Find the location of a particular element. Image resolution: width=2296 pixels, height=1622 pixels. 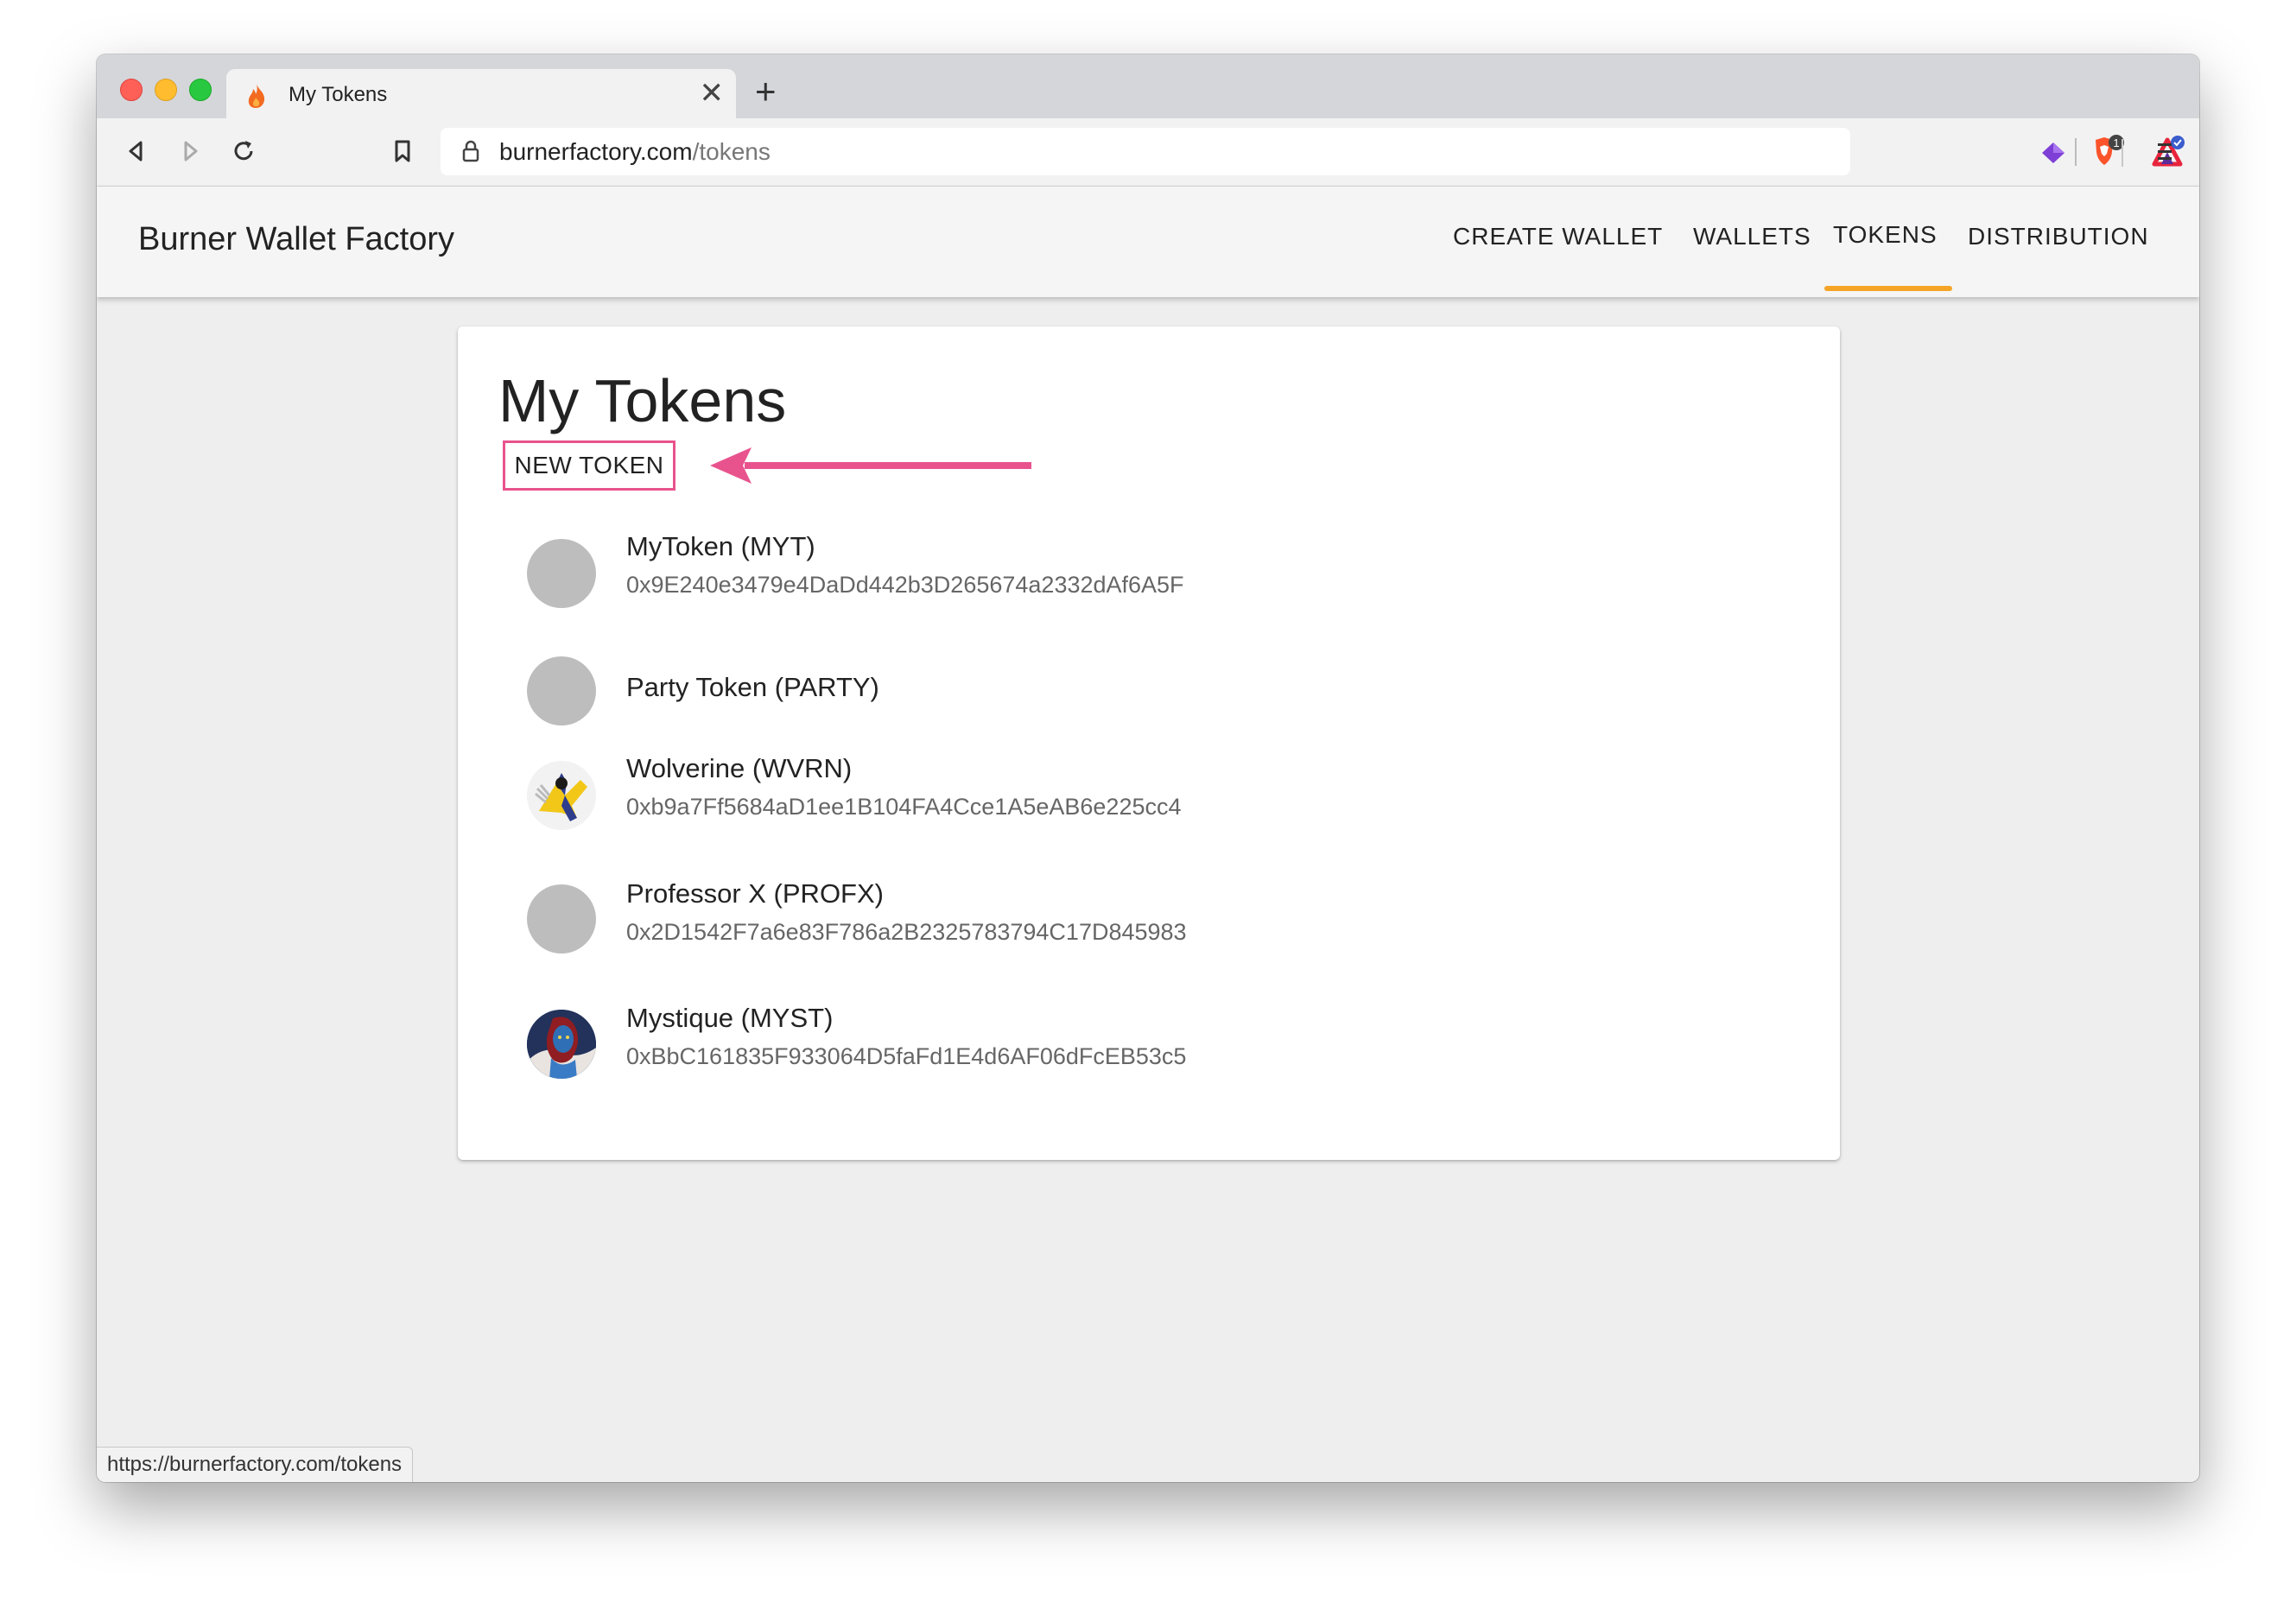

wallet-extension-icon is located at coordinates (2053, 153).